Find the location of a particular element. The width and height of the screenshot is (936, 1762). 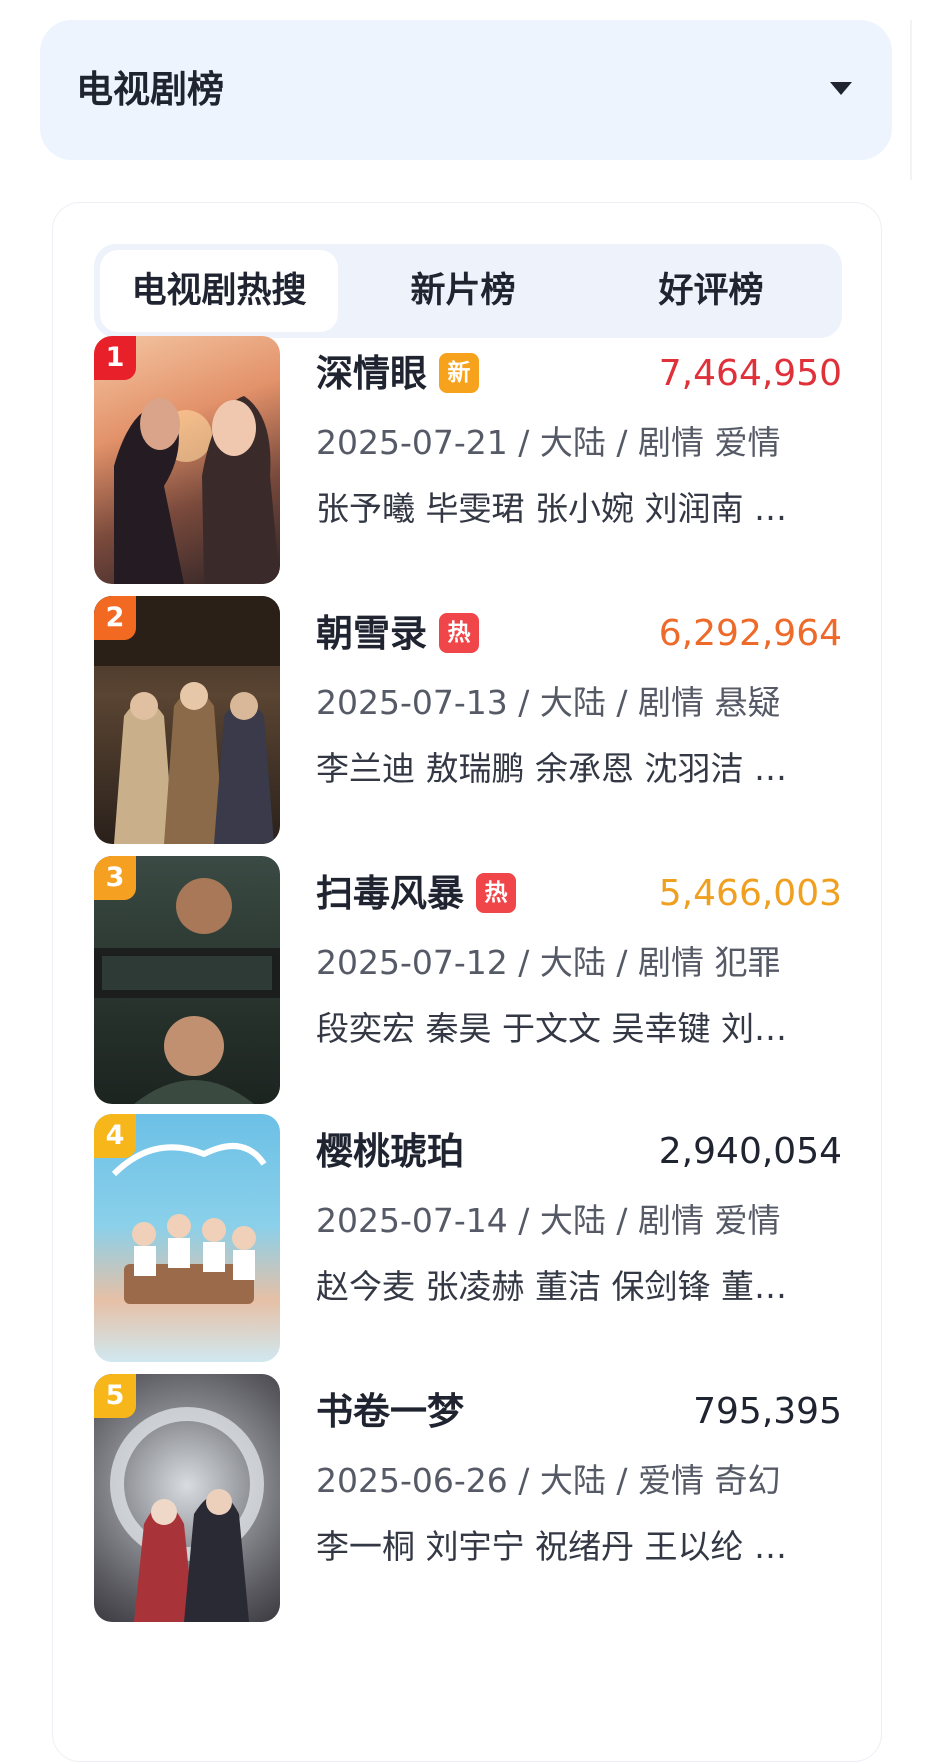

rank-badge: 5 is located at coordinates (115, 1396).